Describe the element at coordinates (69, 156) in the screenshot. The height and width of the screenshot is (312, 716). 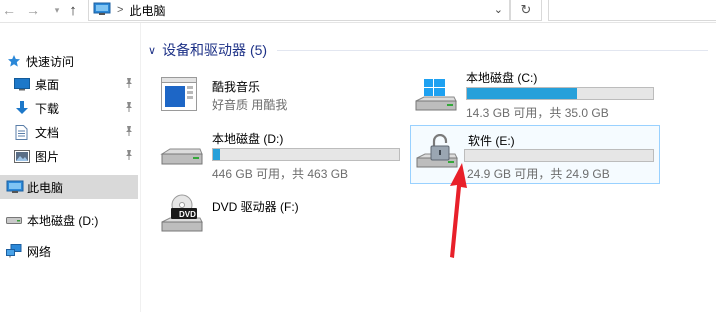
I see `sidebar-item-pictures: 图片` at that location.